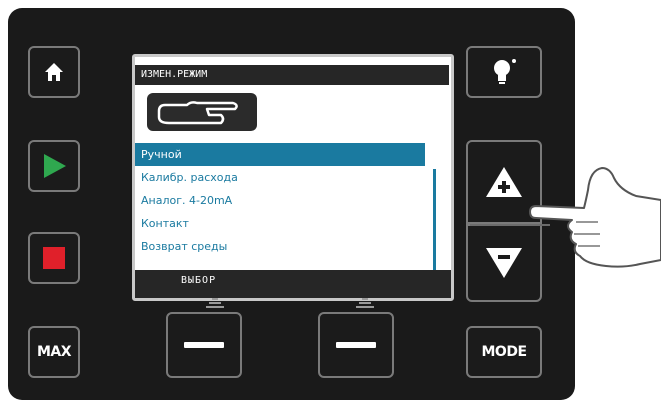 This screenshot has height=406, width=661. I want to click on down-minus-icon, so click(504, 263).